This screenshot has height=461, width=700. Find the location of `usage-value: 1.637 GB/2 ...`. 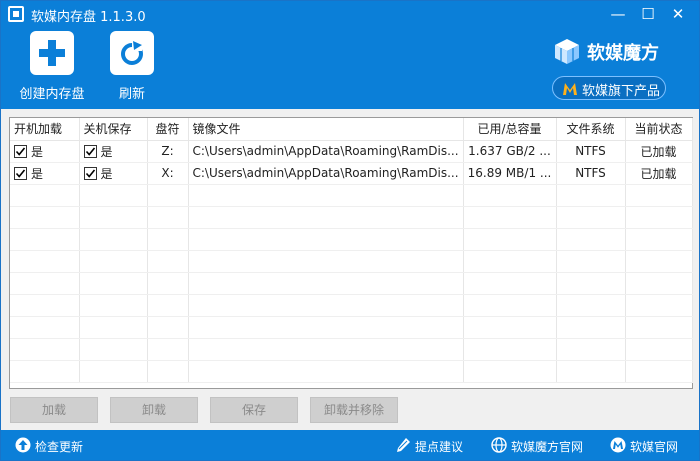

usage-value: 1.637 GB/2 ... is located at coordinates (510, 151).